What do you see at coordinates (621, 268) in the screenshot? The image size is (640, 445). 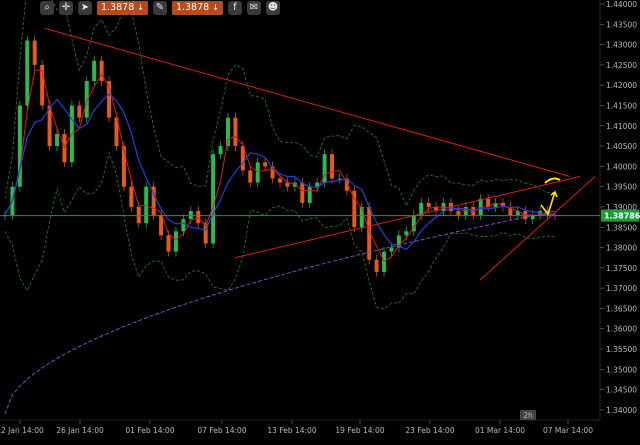 I see `y-tick-label: 1.37500` at bounding box center [621, 268].